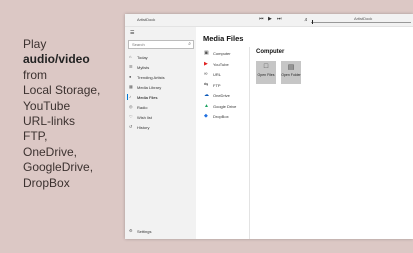  What do you see at coordinates (160, 107) in the screenshot?
I see `sidebar-item-radio: ◎ Radio` at bounding box center [160, 107].